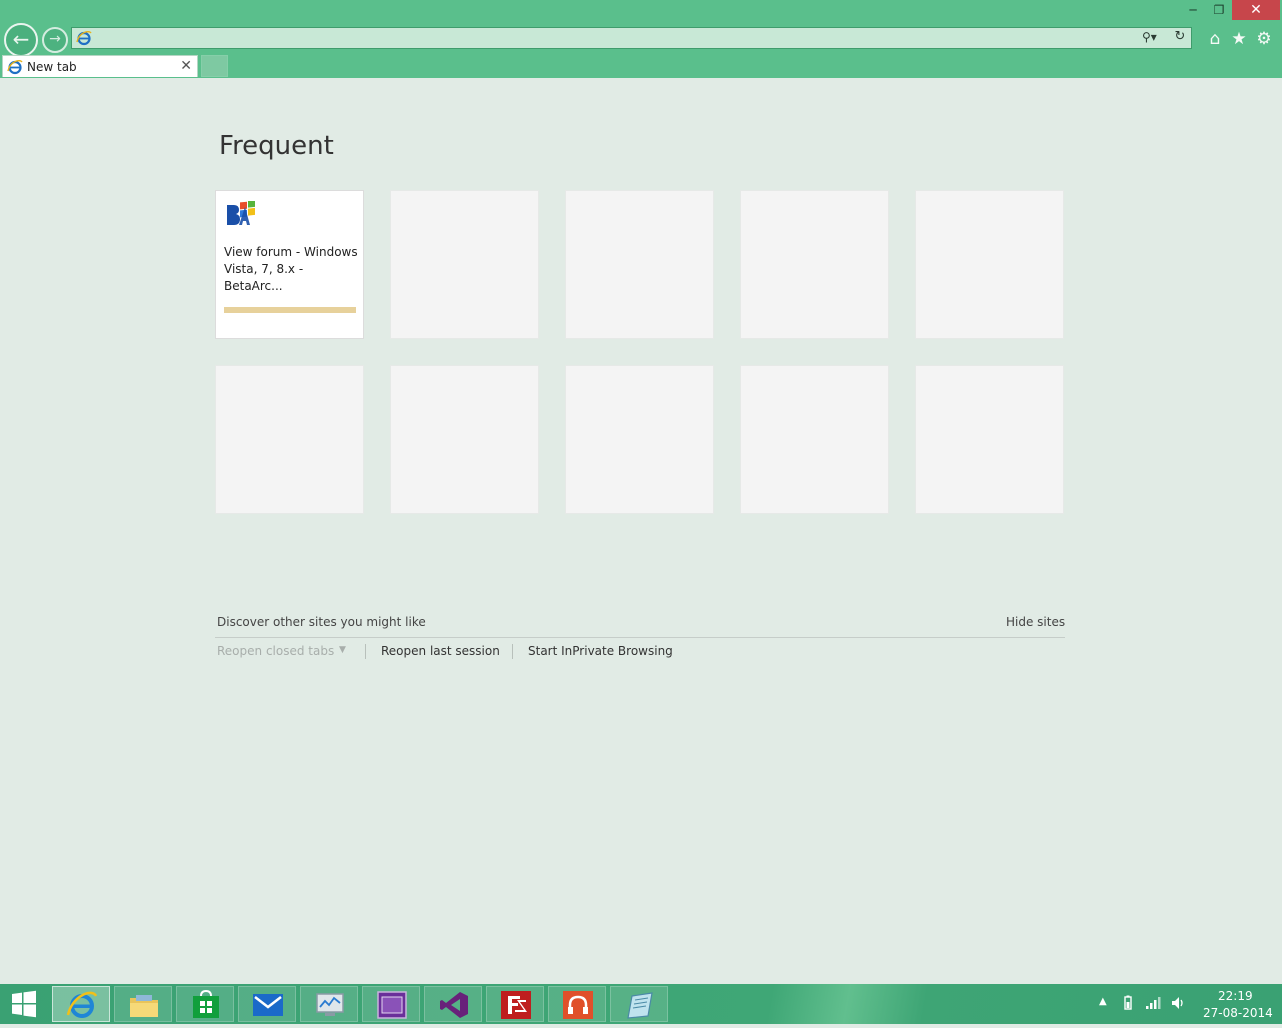  I want to click on forward-button: →, so click(55, 40).